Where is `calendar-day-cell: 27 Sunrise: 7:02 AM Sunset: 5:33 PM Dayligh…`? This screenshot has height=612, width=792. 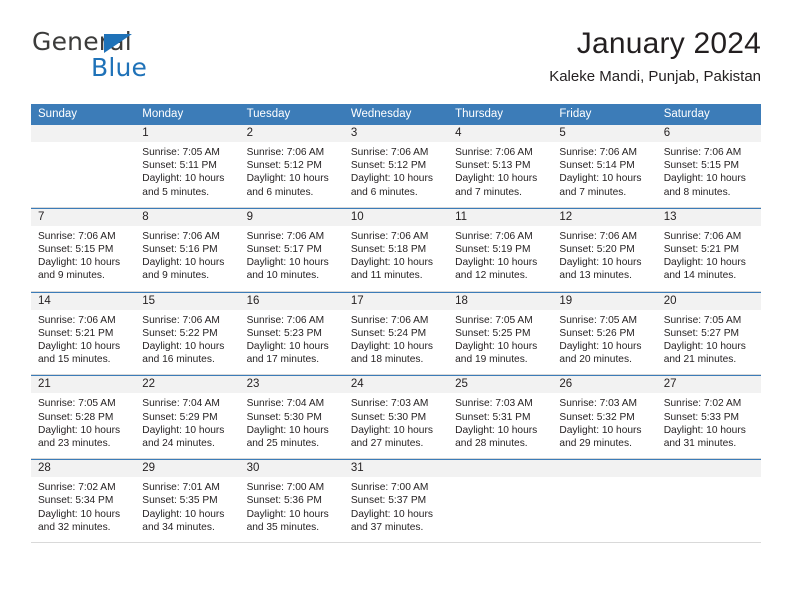 calendar-day-cell: 27 Sunrise: 7:02 AM Sunset: 5:33 PM Dayligh… is located at coordinates (708, 417).